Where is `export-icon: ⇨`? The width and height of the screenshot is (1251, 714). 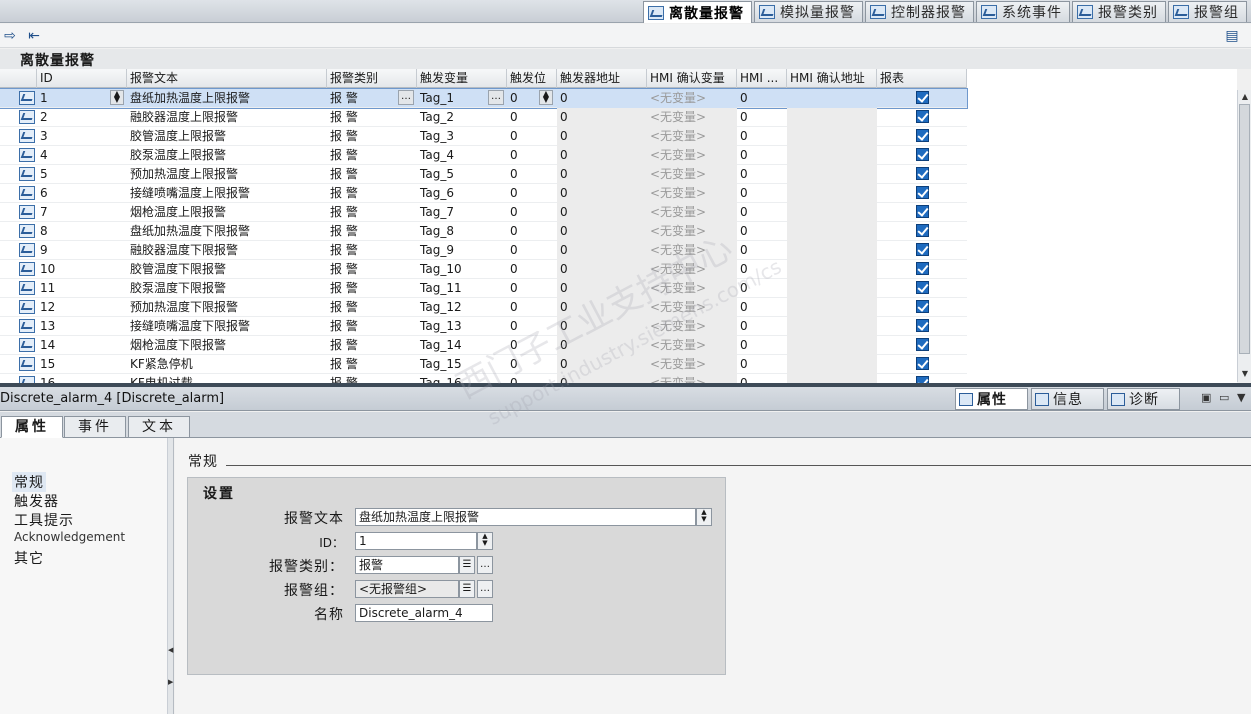
export-icon: ⇨ is located at coordinates (10, 36).